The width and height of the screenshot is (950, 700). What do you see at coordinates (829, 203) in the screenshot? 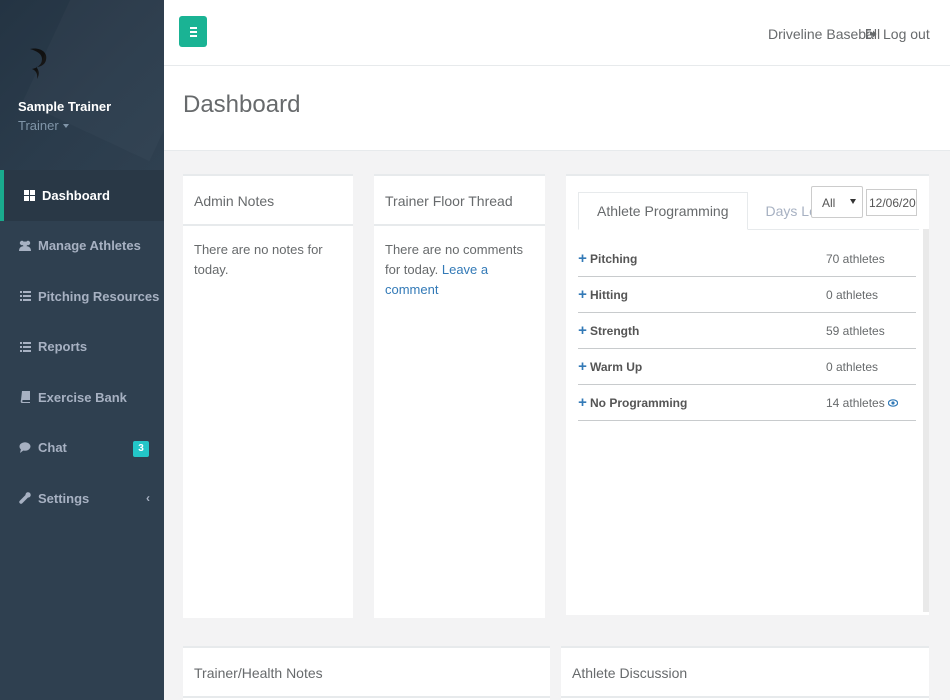
I see `filter-select-value: All` at bounding box center [829, 203].